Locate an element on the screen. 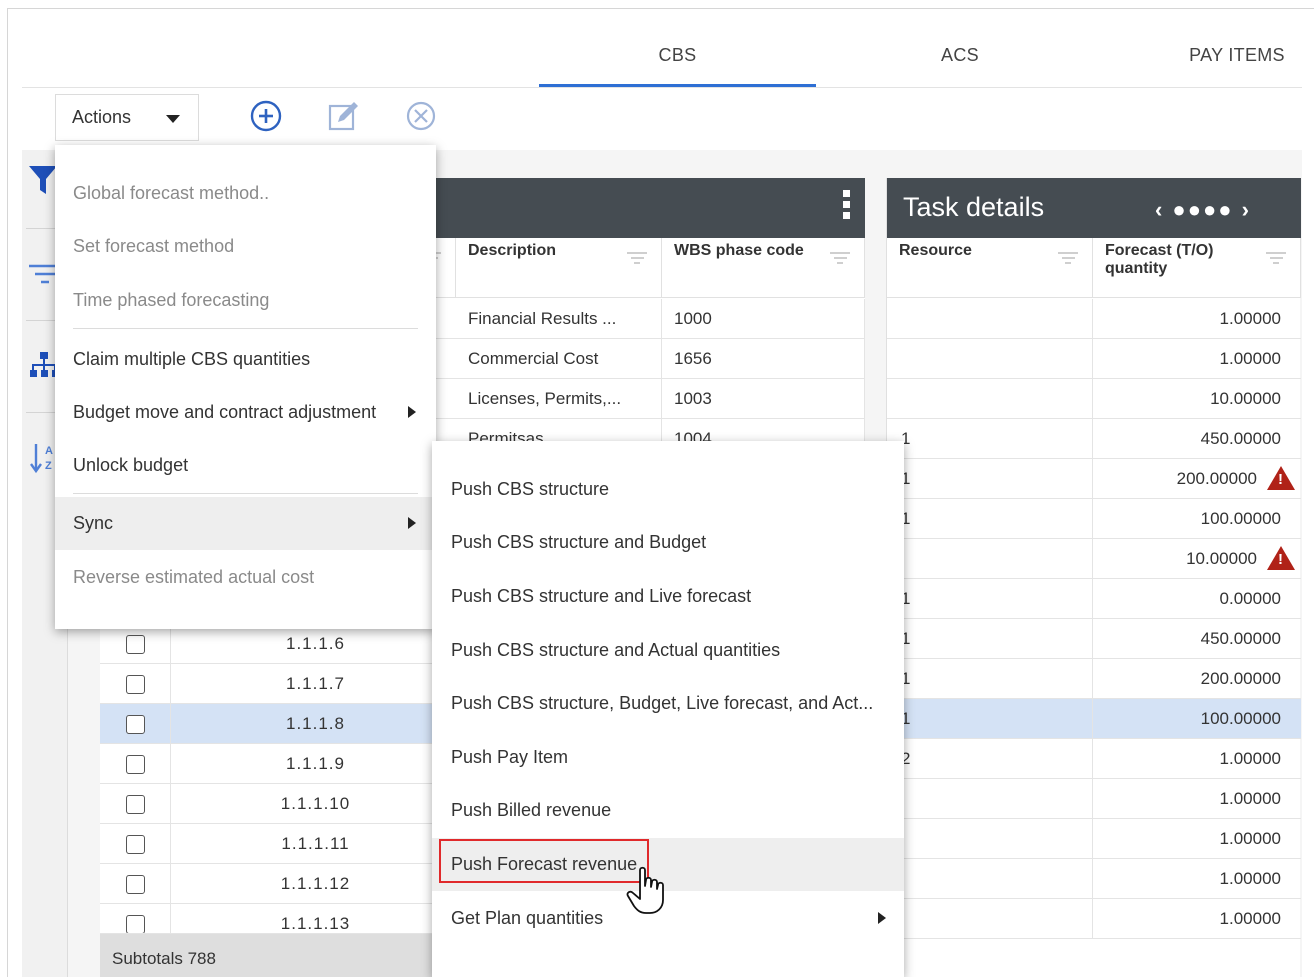 This screenshot has width=1314, height=977. highlight-box is located at coordinates (544, 861).